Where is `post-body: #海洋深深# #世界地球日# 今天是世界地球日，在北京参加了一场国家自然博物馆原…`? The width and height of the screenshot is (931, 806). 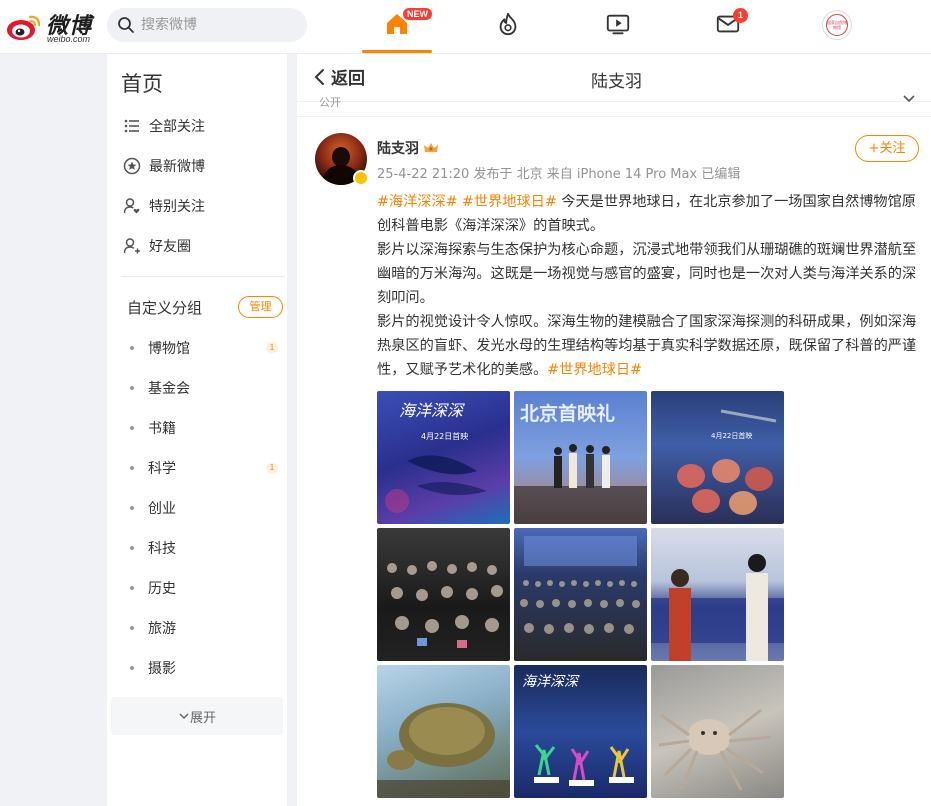 post-body: #海洋深深# #世界地球日# 今天是世界地球日，在北京参加了一场国家自然博物馆原… is located at coordinates (647, 286).